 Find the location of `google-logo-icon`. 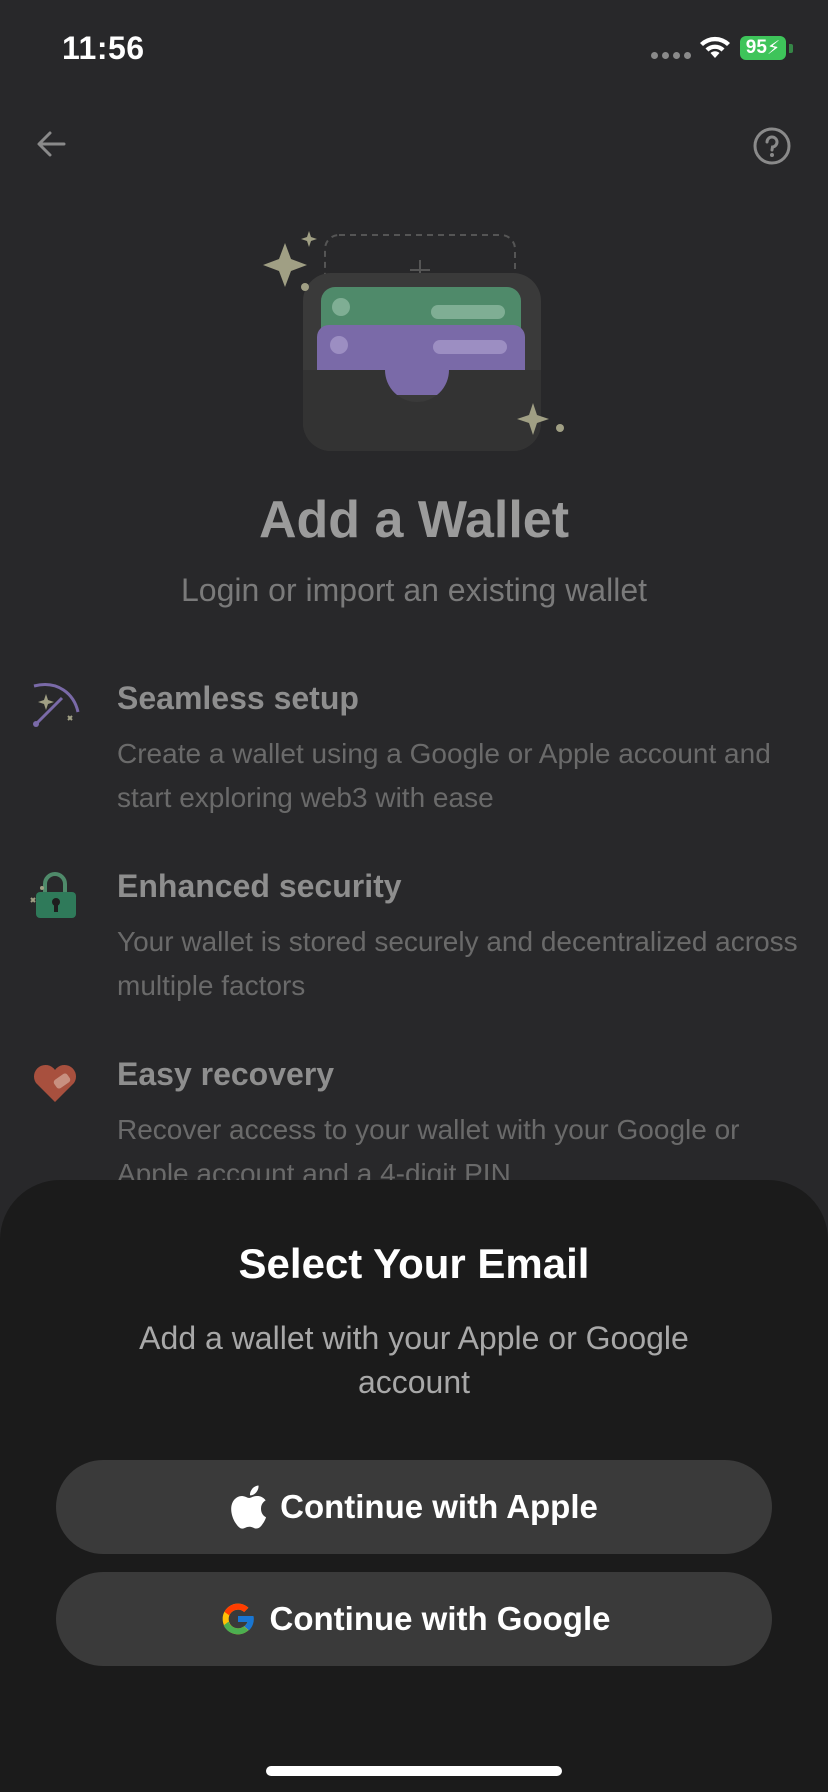

google-logo-icon is located at coordinates (238, 1619).